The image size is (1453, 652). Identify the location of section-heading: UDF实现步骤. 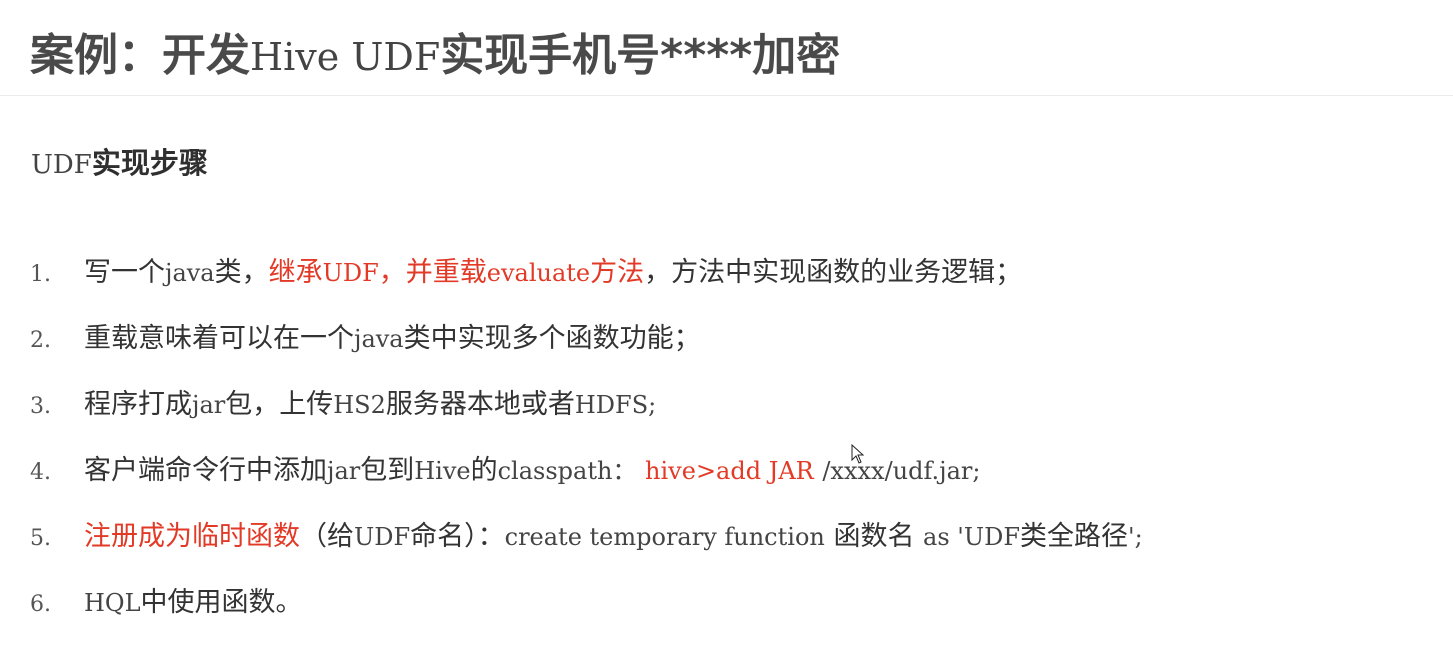
(119, 161).